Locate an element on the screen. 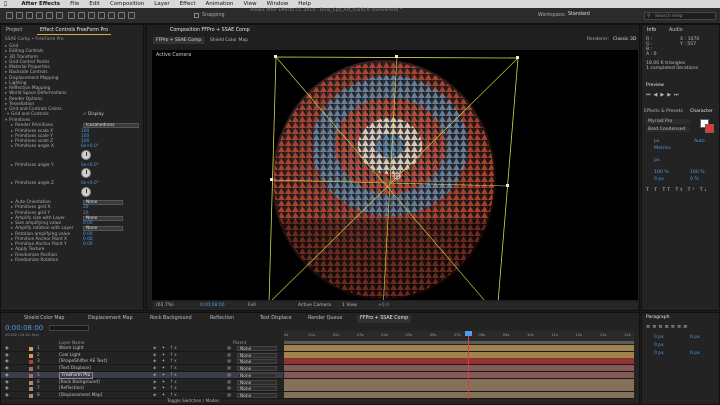  mask-tool-icon is located at coordinates (71, 15).